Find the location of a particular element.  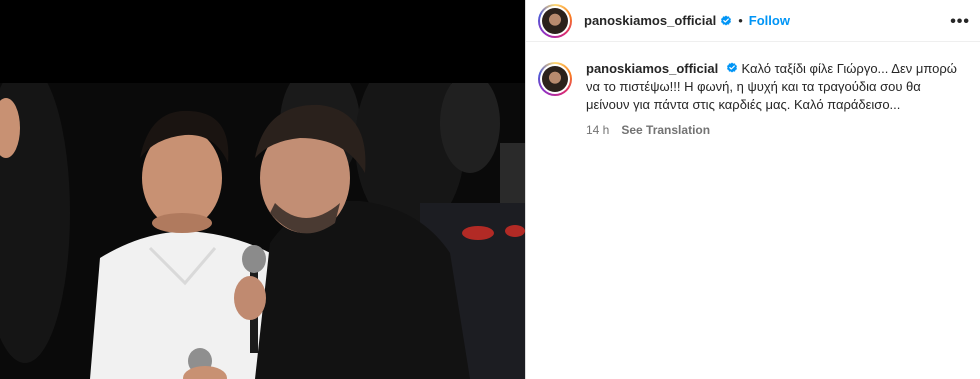

caption-meta: 14 h See Translation is located at coordinates (773, 130).